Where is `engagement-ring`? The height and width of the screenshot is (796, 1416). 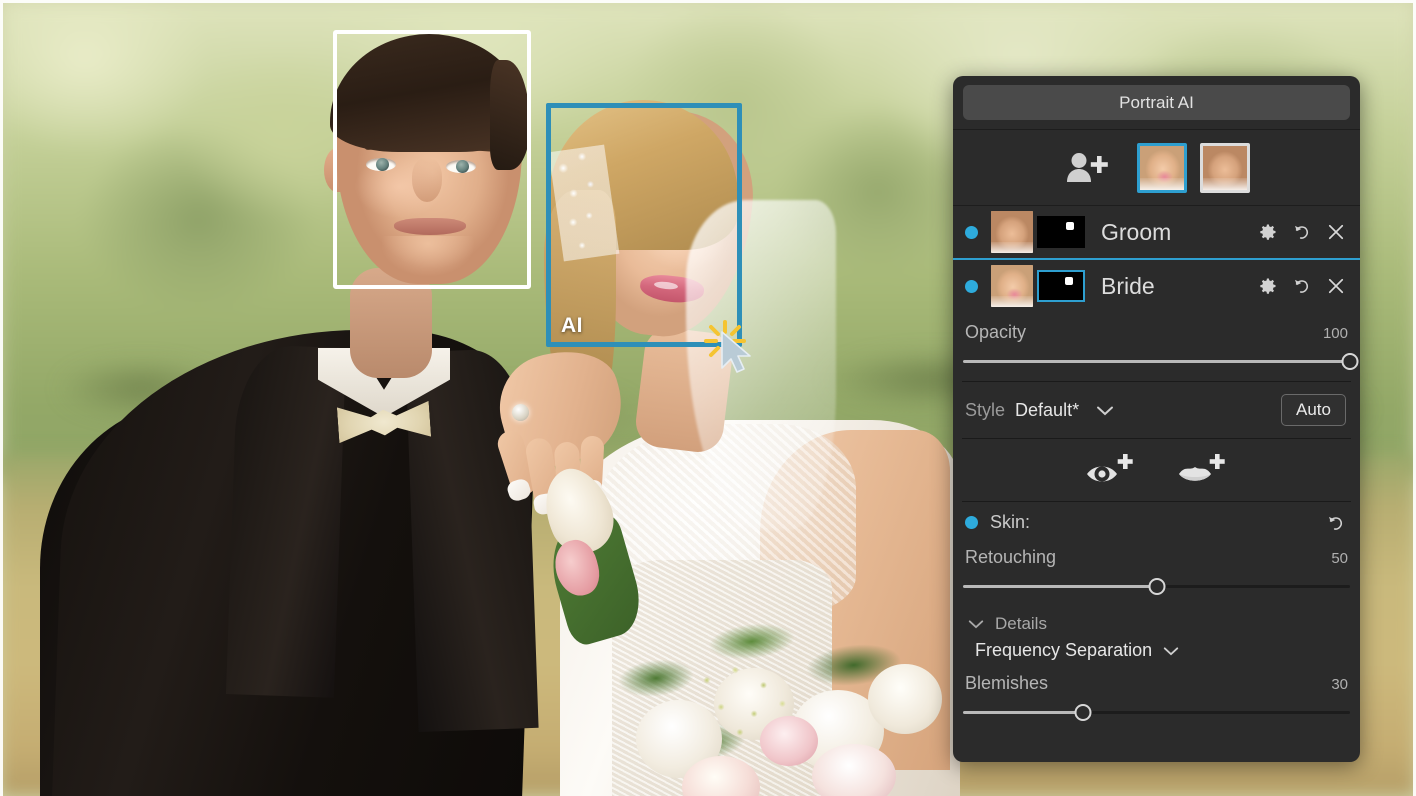
engagement-ring is located at coordinates (520, 412).